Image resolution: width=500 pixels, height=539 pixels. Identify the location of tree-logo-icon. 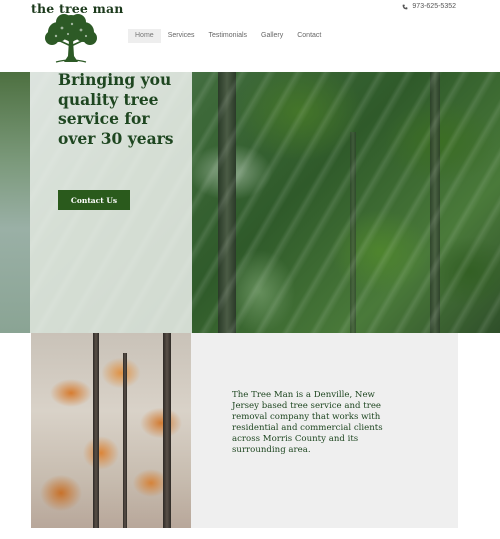
(71, 38).